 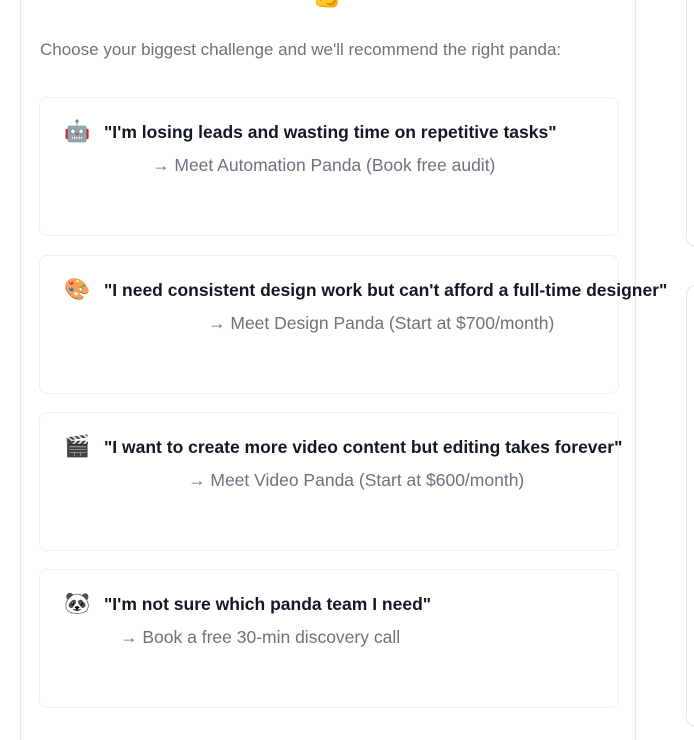 What do you see at coordinates (327, 4) in the screenshot?
I see `flexed-arm-icon: 💪` at bounding box center [327, 4].